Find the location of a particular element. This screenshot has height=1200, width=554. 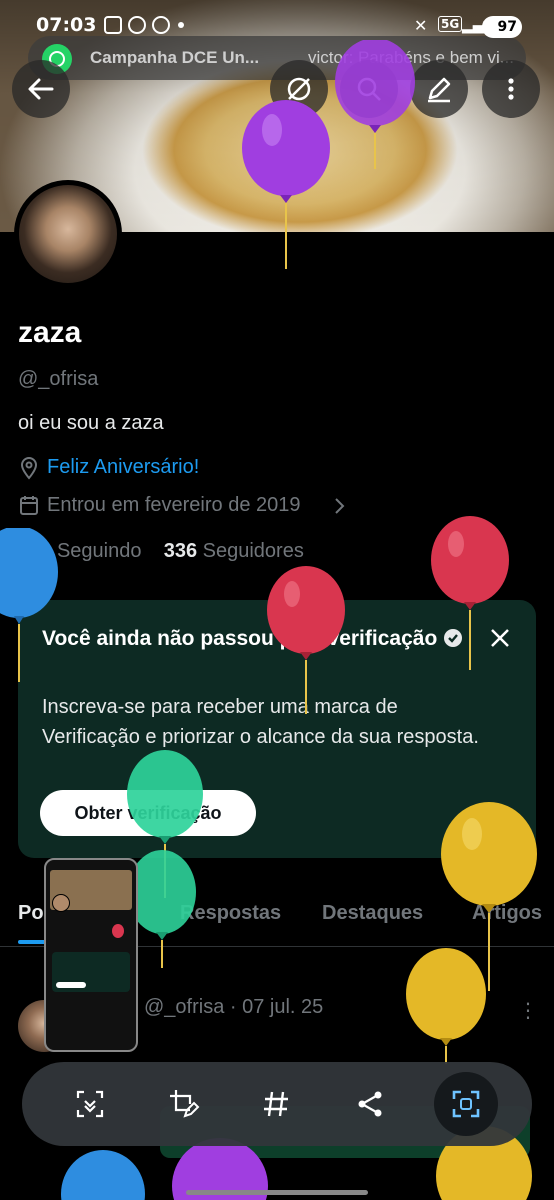

screenshot-toolbar is located at coordinates (277, 1104).